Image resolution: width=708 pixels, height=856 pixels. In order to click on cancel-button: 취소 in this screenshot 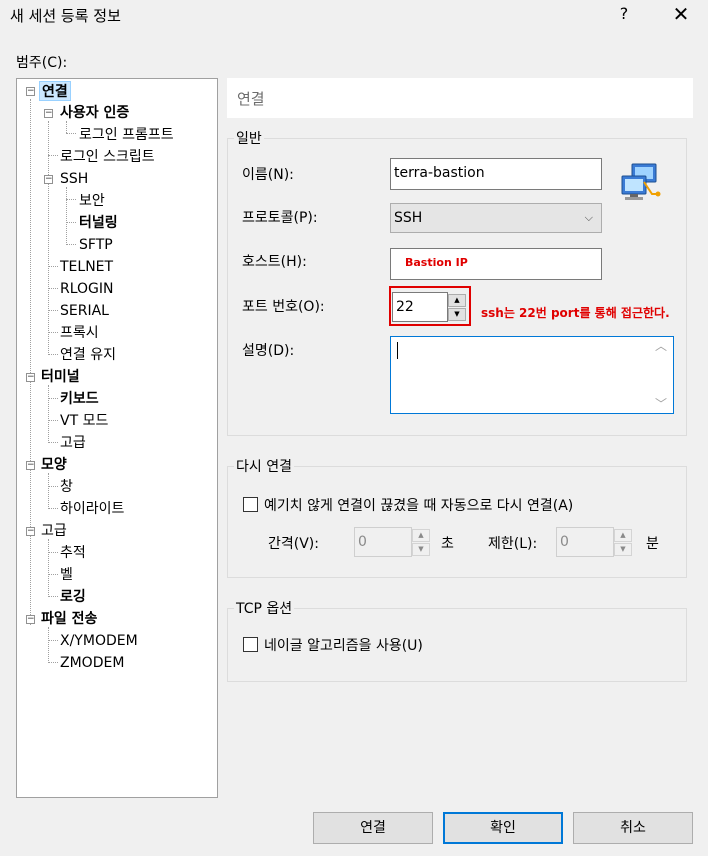, I will do `click(633, 828)`.